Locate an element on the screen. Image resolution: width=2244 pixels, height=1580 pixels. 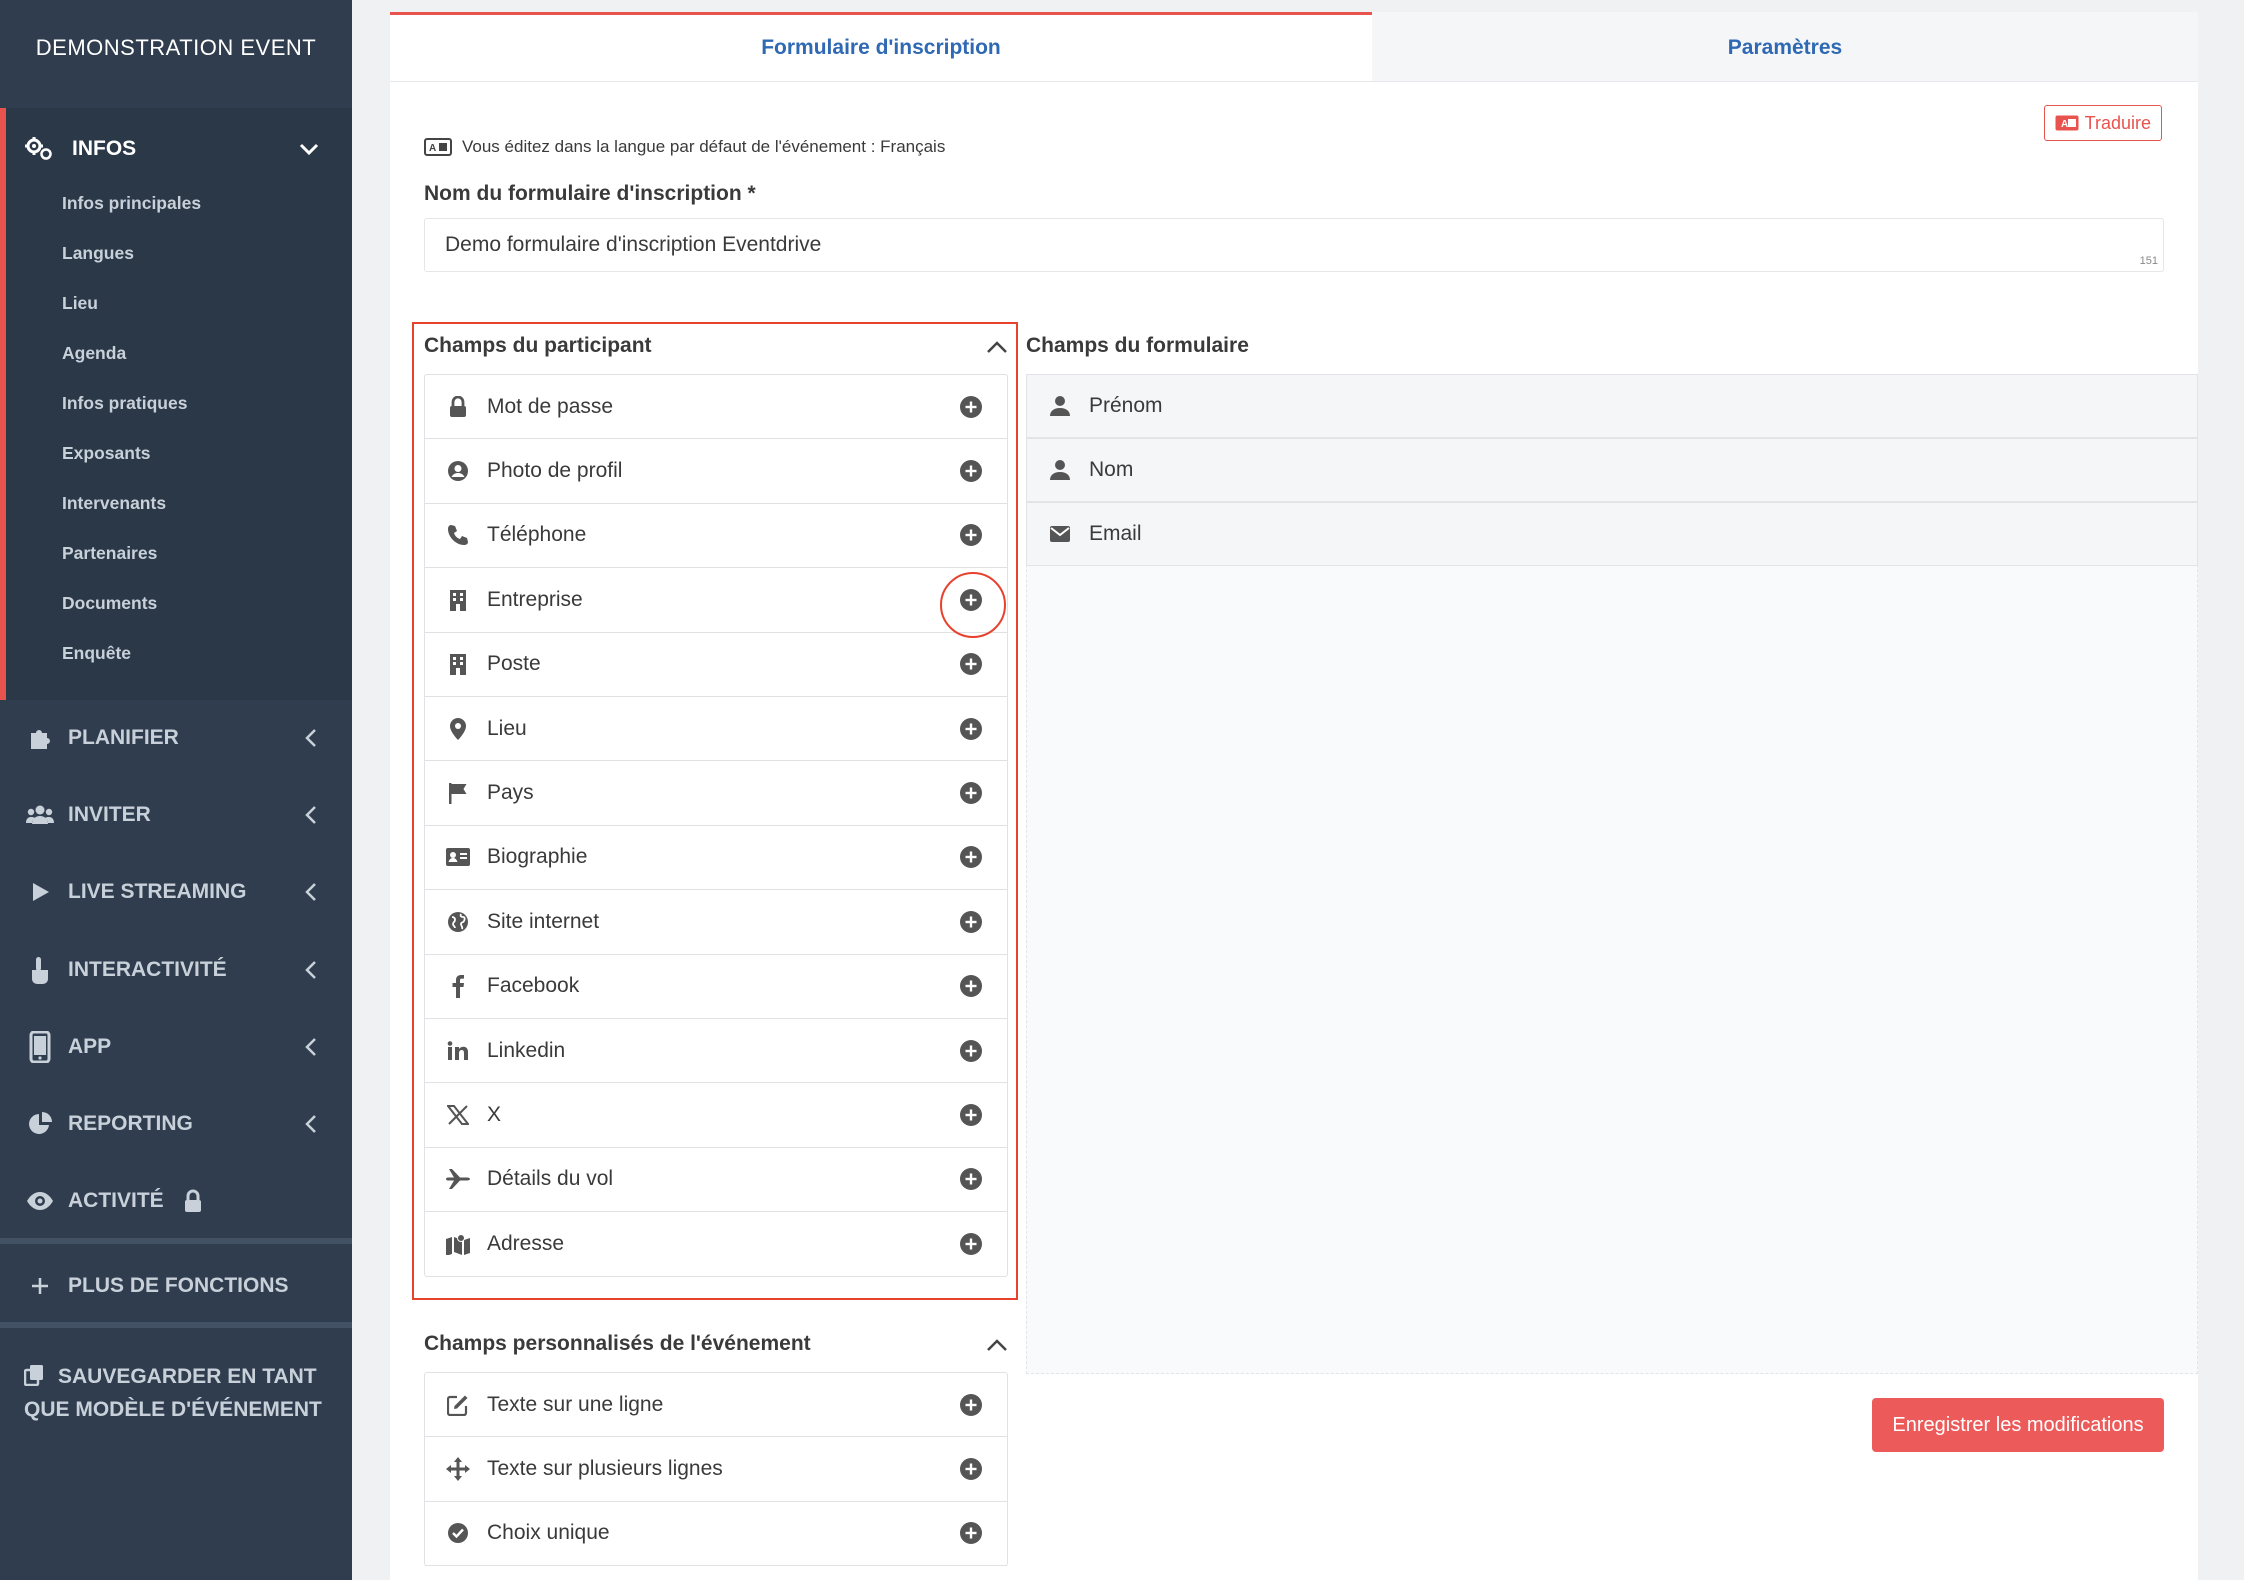
list-item: Détails du vol is located at coordinates (716, 1180).